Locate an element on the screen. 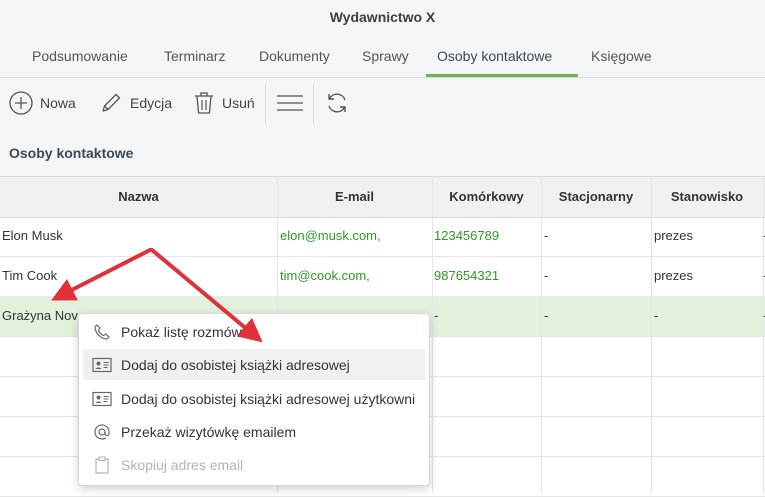 Image resolution: width=765 pixels, height=497 pixels. section-header: Osoby kontaktowe is located at coordinates (382, 152).